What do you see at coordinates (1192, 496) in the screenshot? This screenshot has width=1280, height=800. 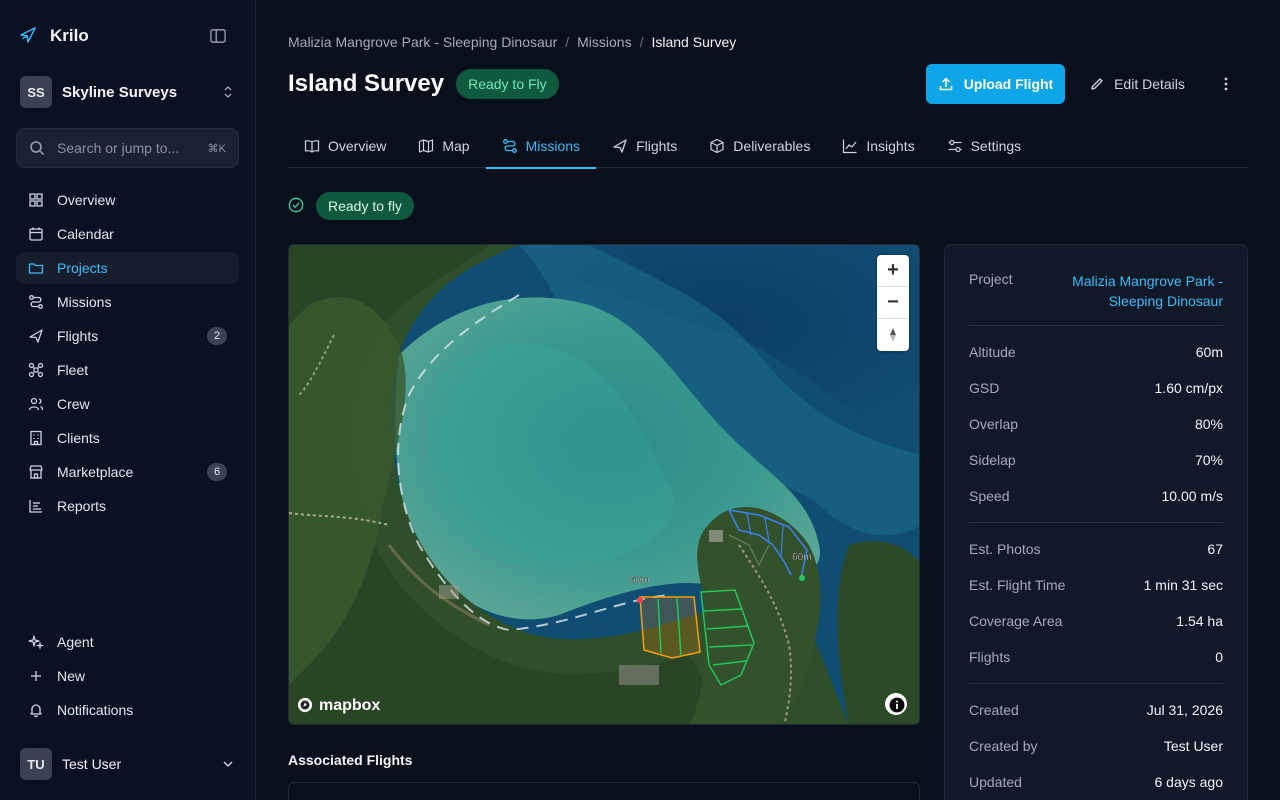 I see `detail-value: 10.00 m/s` at bounding box center [1192, 496].